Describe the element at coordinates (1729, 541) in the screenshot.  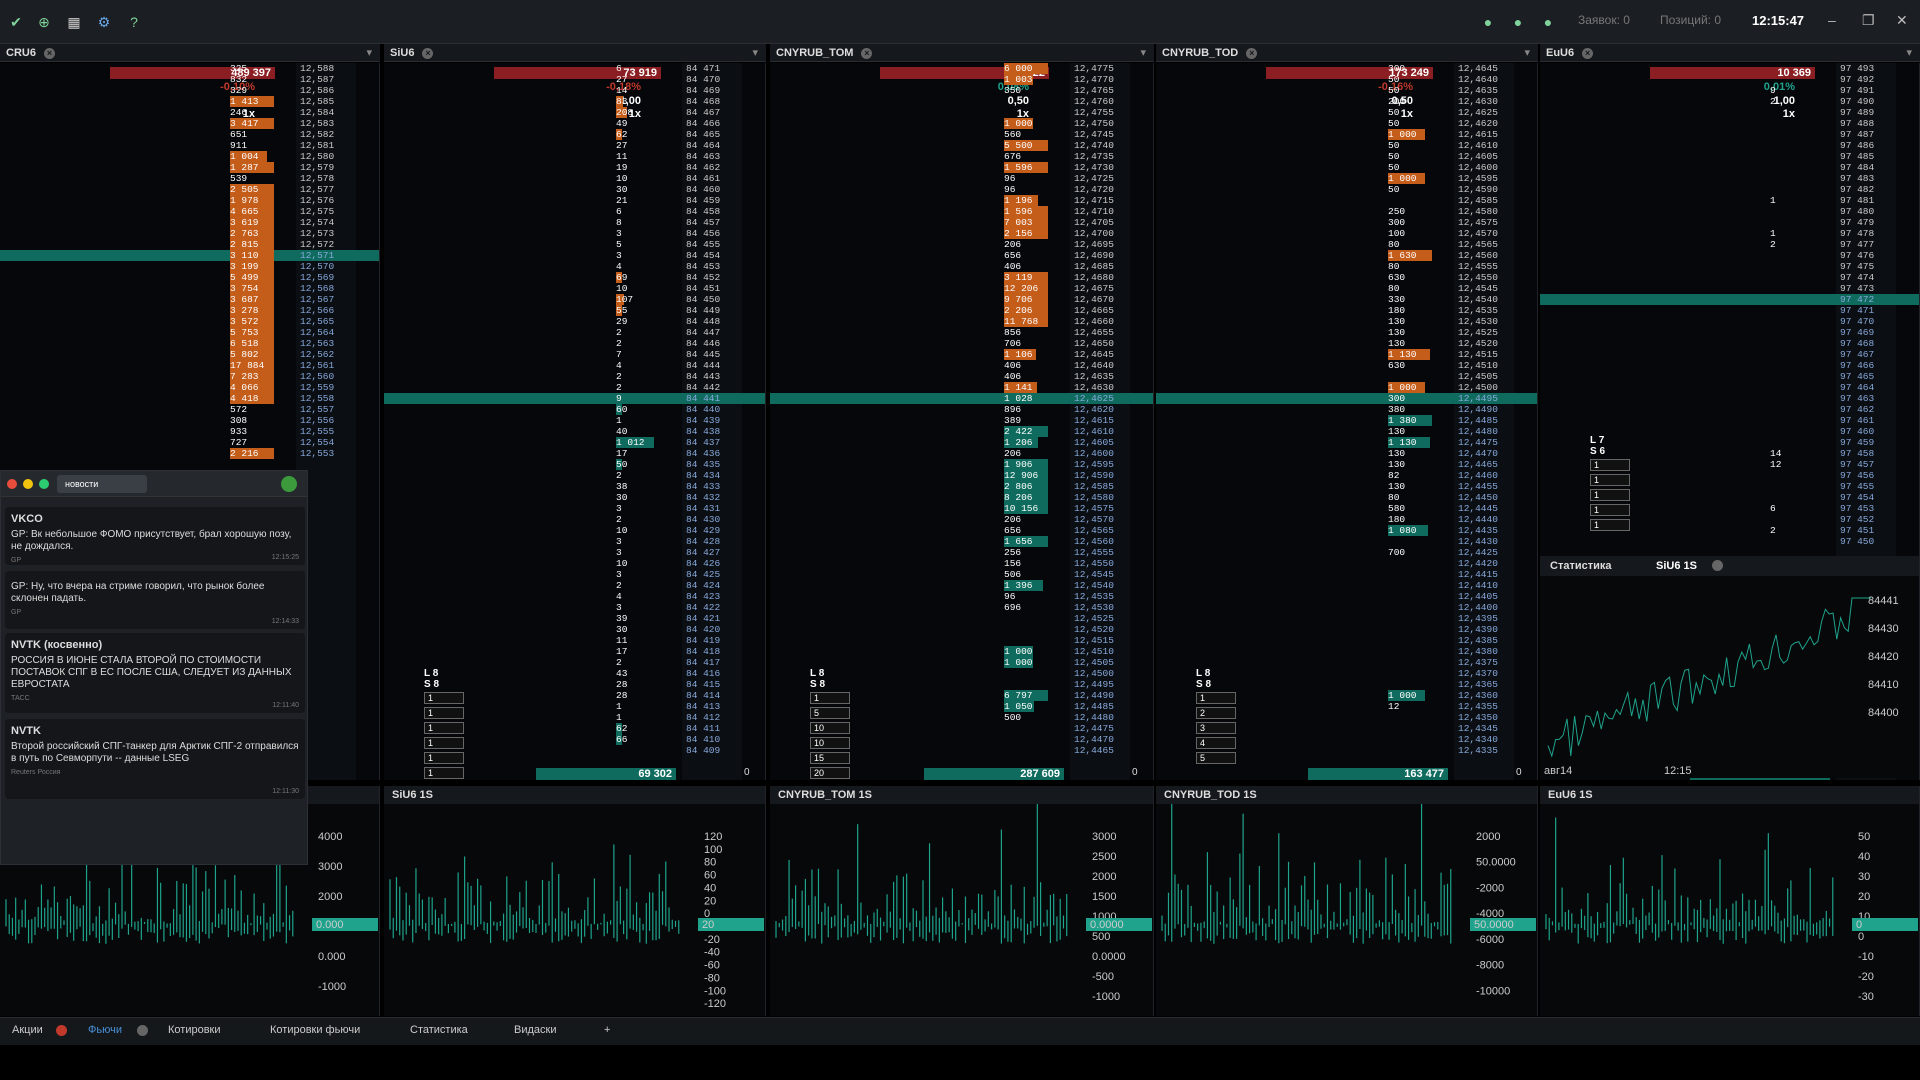
I see `book-row: 97 450` at that location.